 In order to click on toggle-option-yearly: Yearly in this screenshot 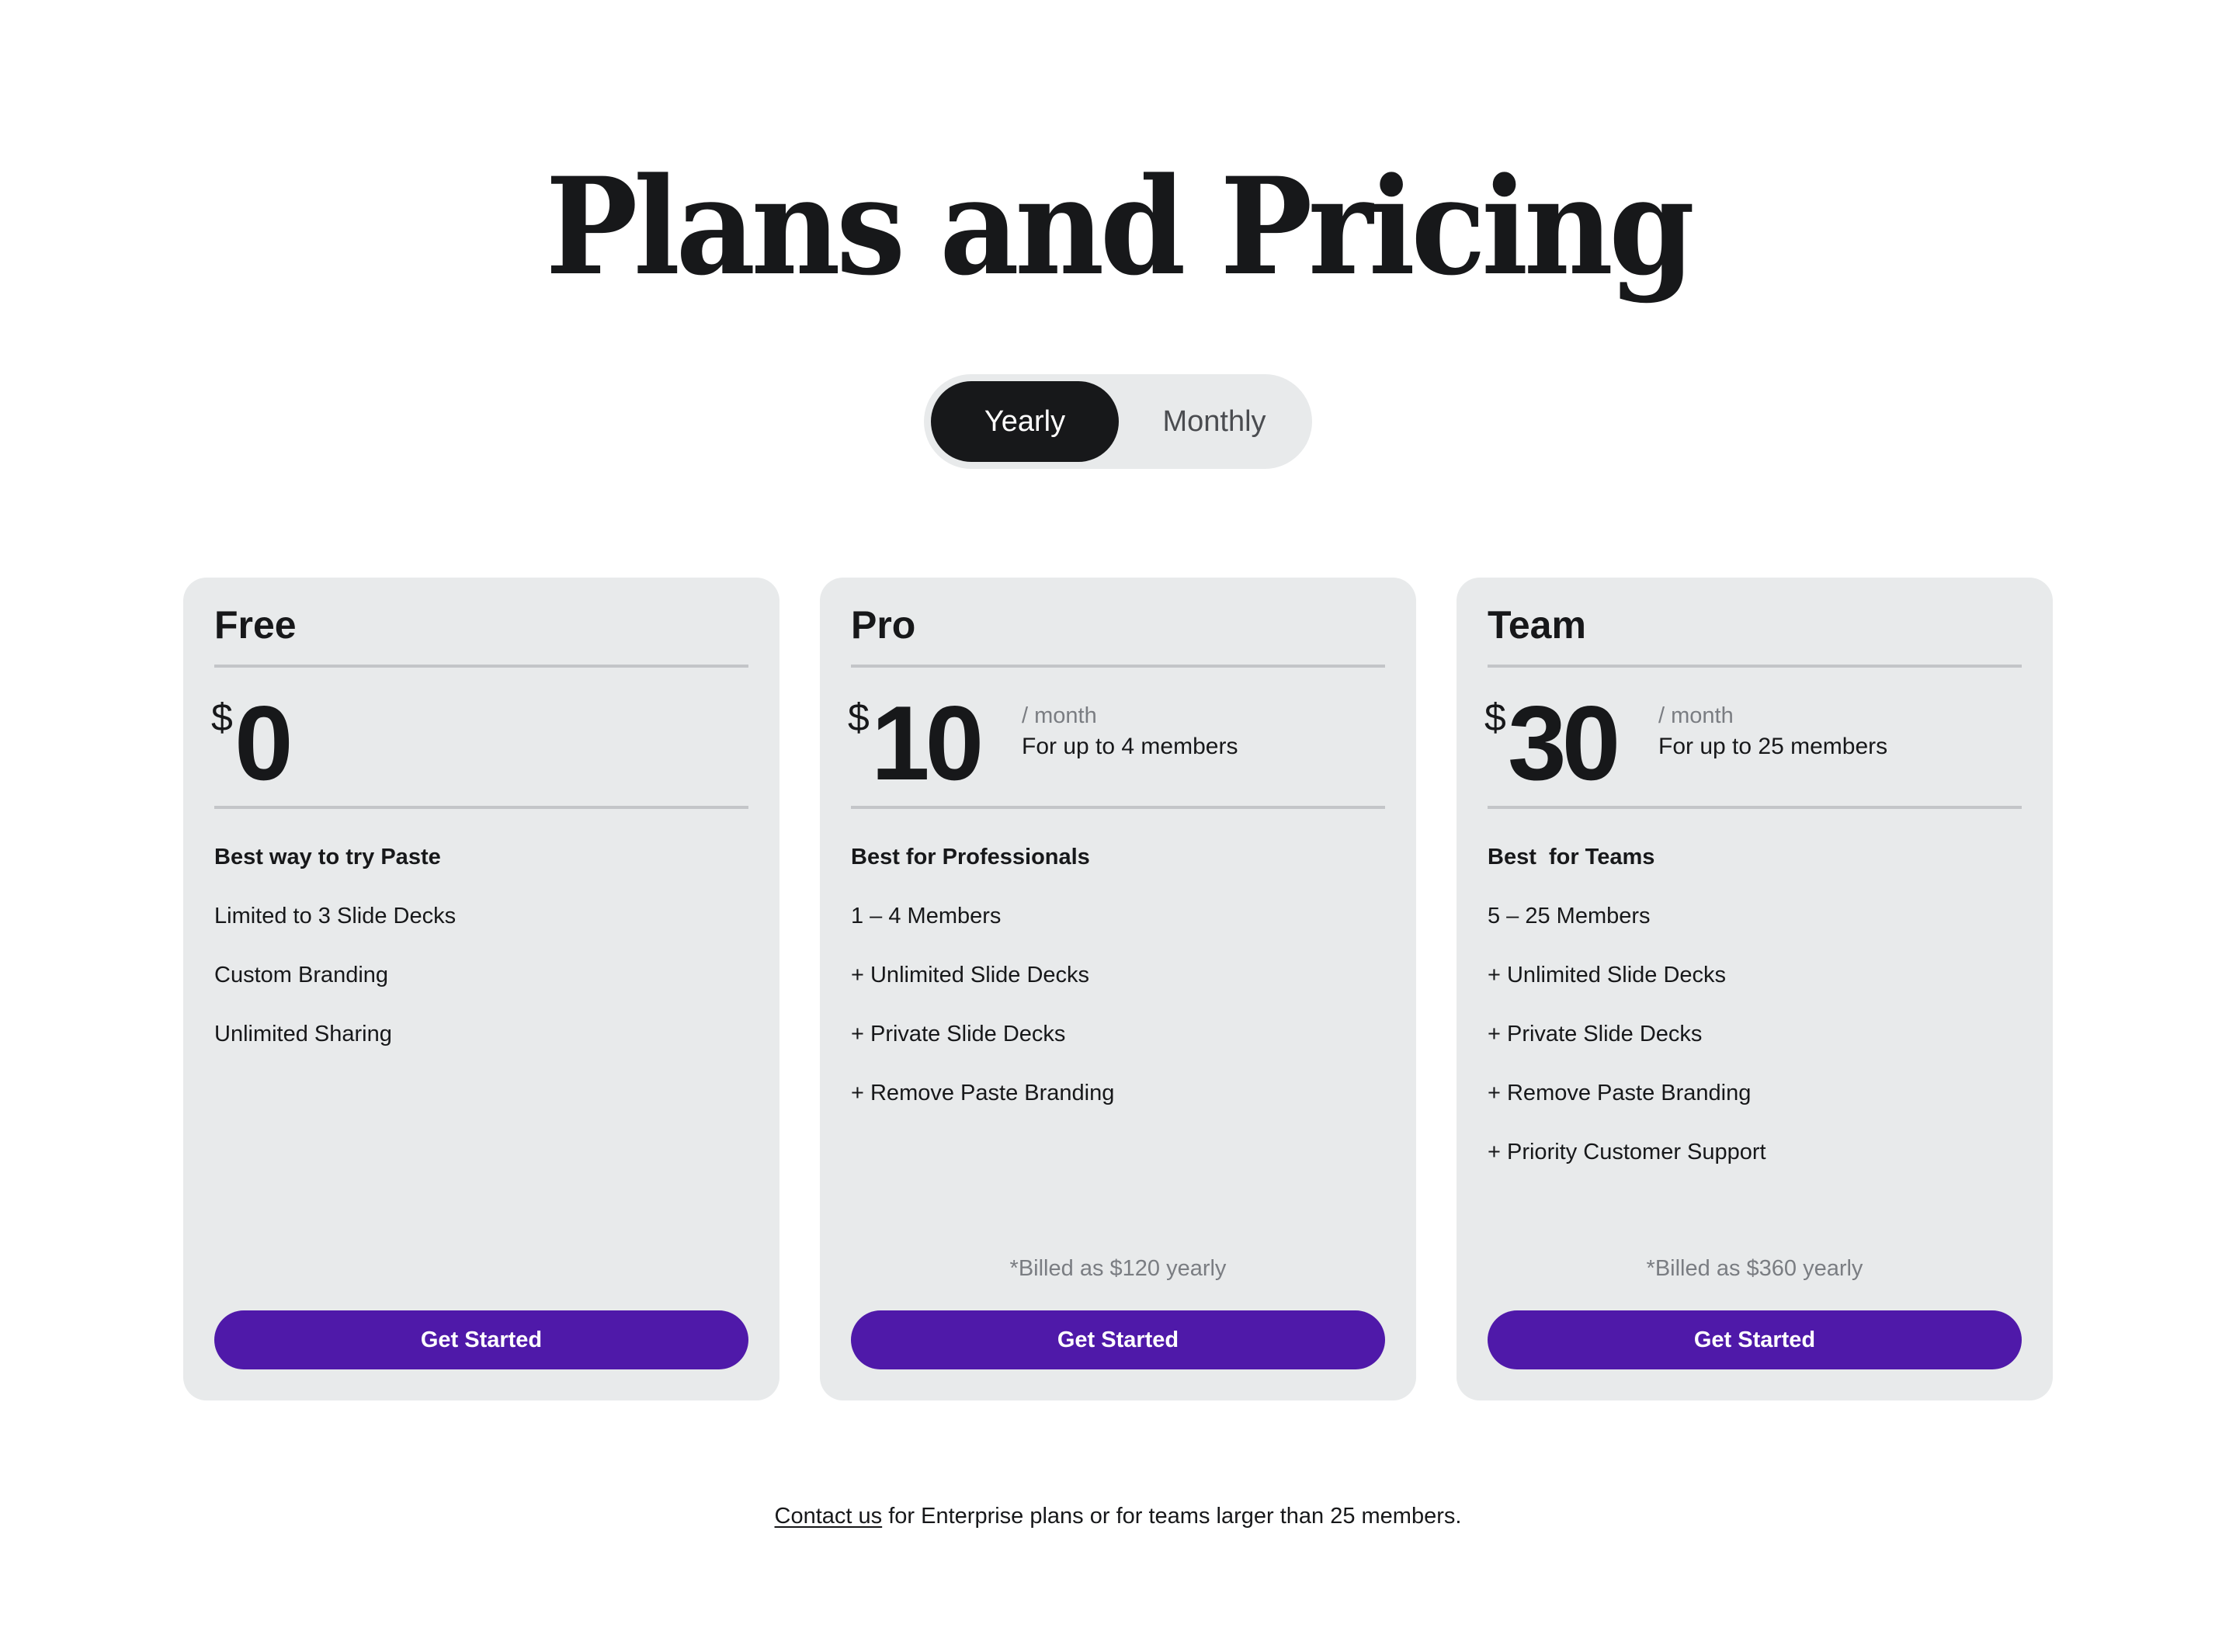, I will do `click(1025, 421)`.